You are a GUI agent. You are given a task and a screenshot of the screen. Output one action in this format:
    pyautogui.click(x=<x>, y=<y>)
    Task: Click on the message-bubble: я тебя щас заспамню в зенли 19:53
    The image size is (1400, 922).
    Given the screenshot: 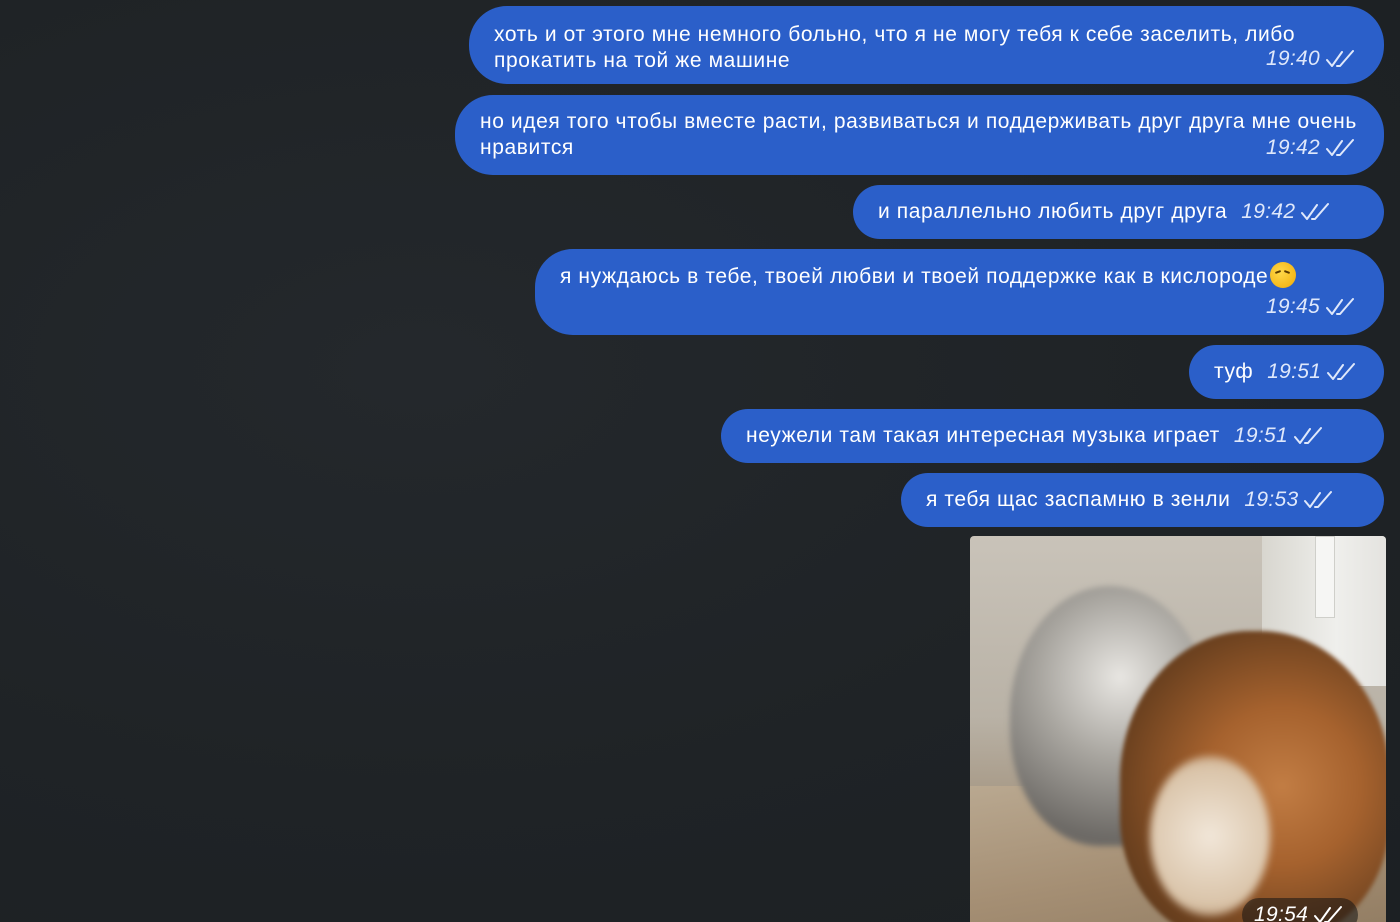 What is the action you would take?
    pyautogui.click(x=1142, y=500)
    